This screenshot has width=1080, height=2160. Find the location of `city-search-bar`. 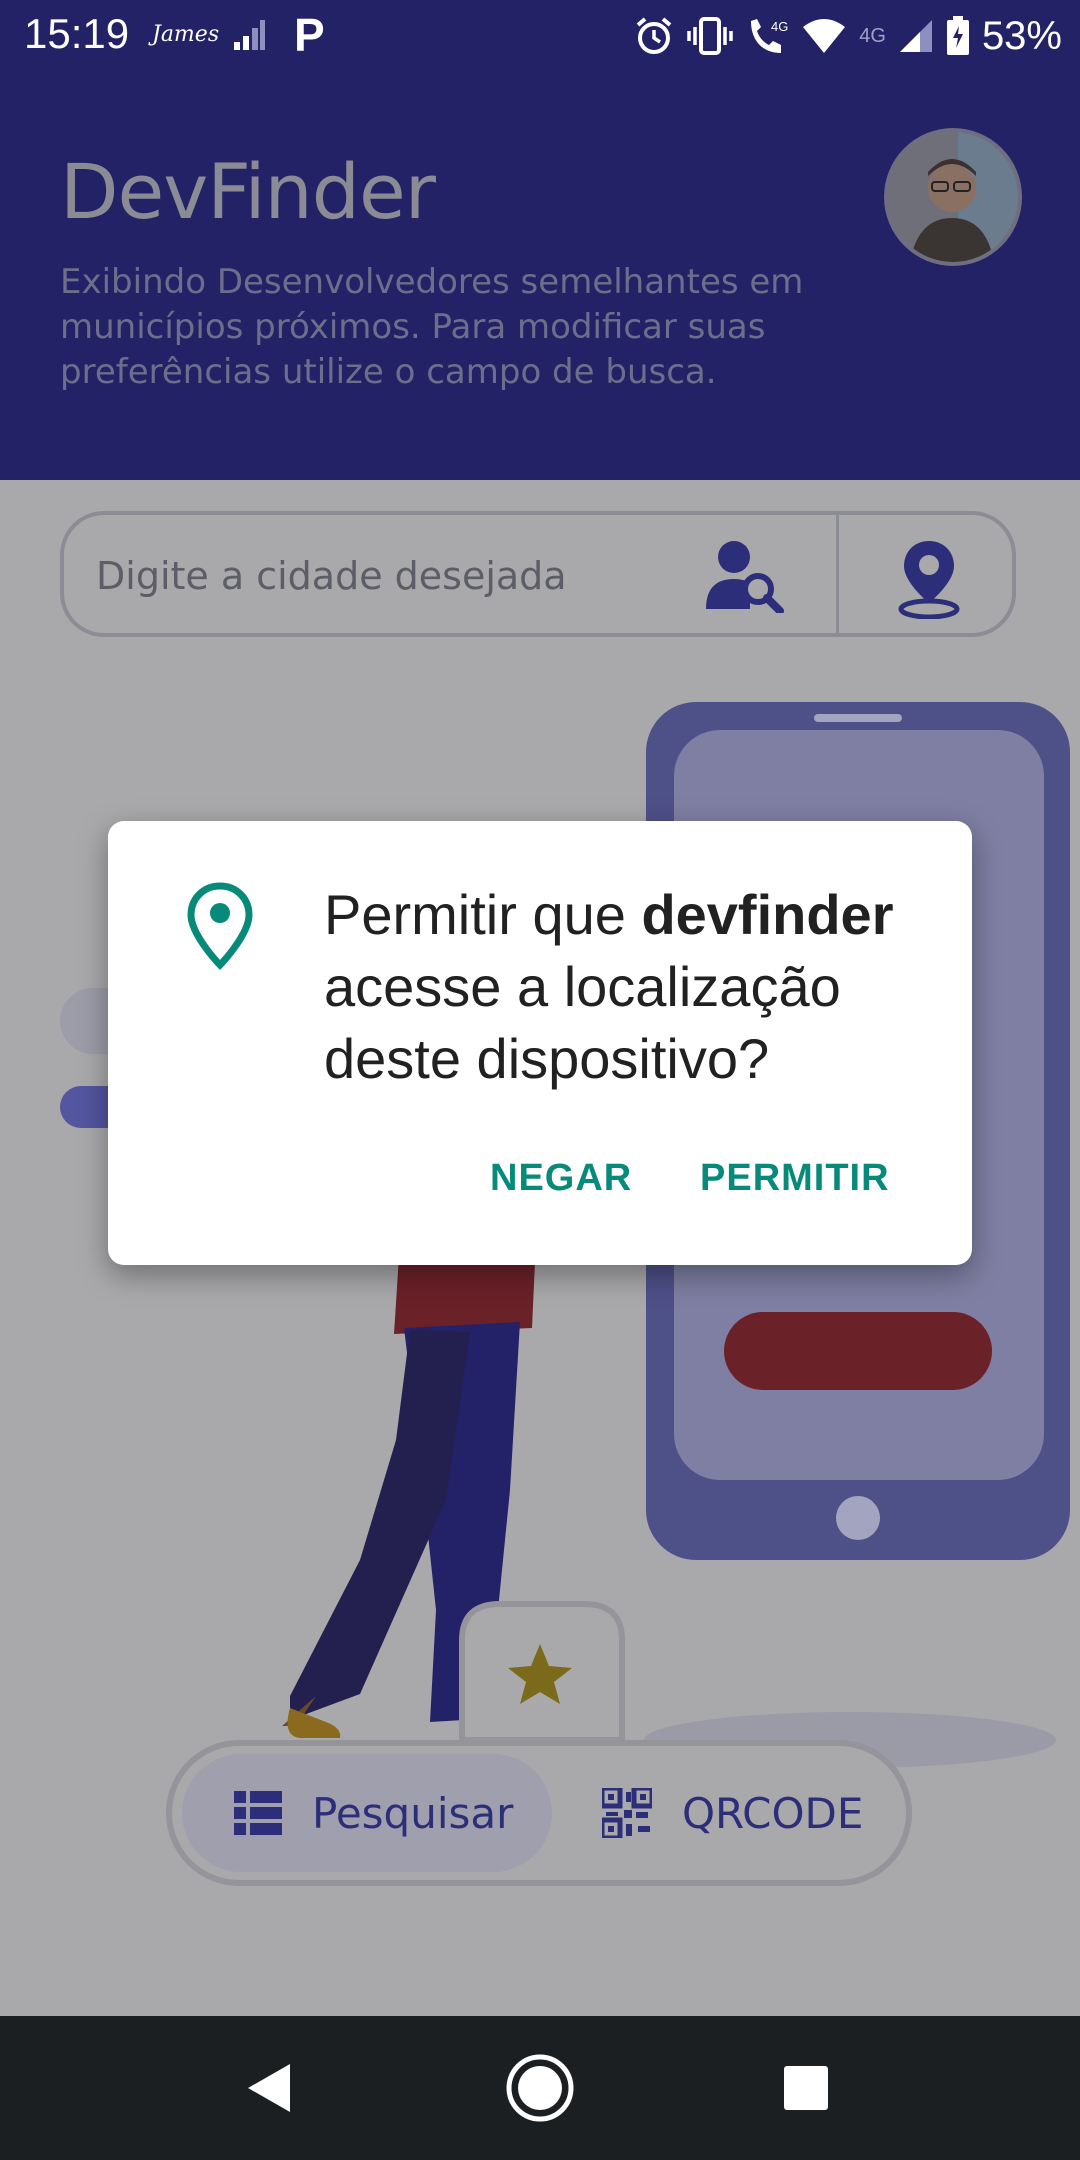

city-search-bar is located at coordinates (538, 574).